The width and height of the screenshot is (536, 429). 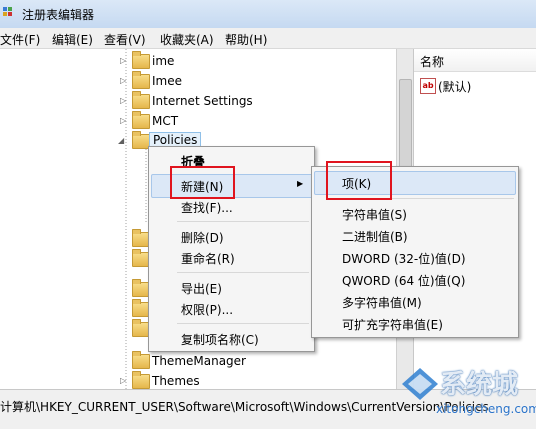 What do you see at coordinates (432, 62) in the screenshot?
I see `column-header-label: 名称` at bounding box center [432, 62].